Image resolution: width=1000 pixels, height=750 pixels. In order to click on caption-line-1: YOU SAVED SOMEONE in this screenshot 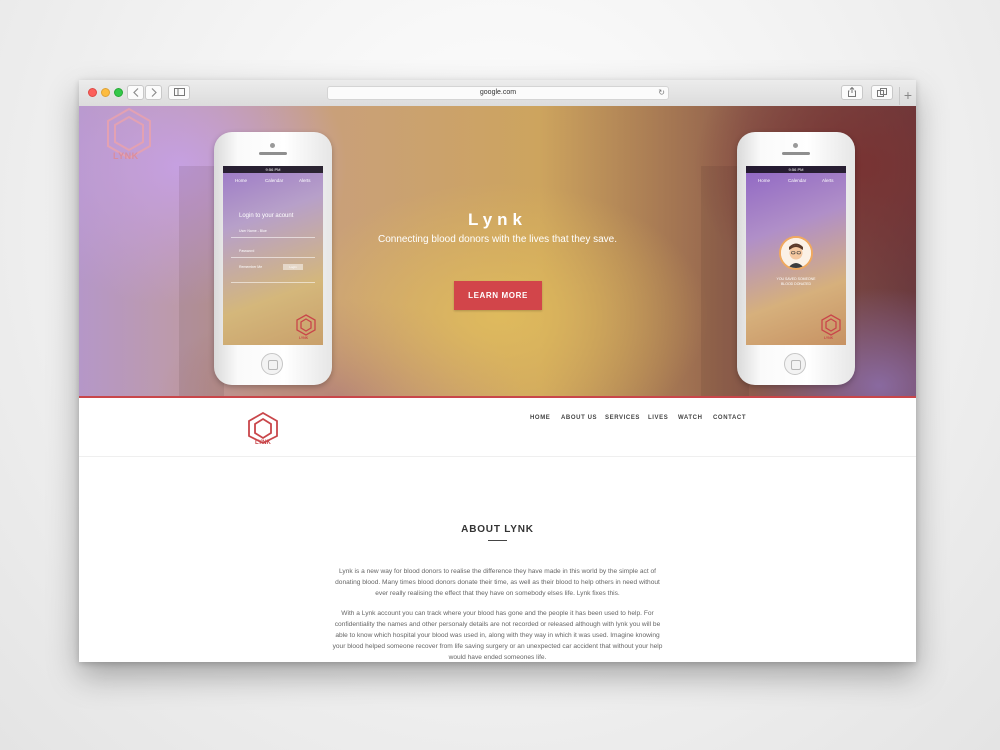, I will do `click(796, 279)`.